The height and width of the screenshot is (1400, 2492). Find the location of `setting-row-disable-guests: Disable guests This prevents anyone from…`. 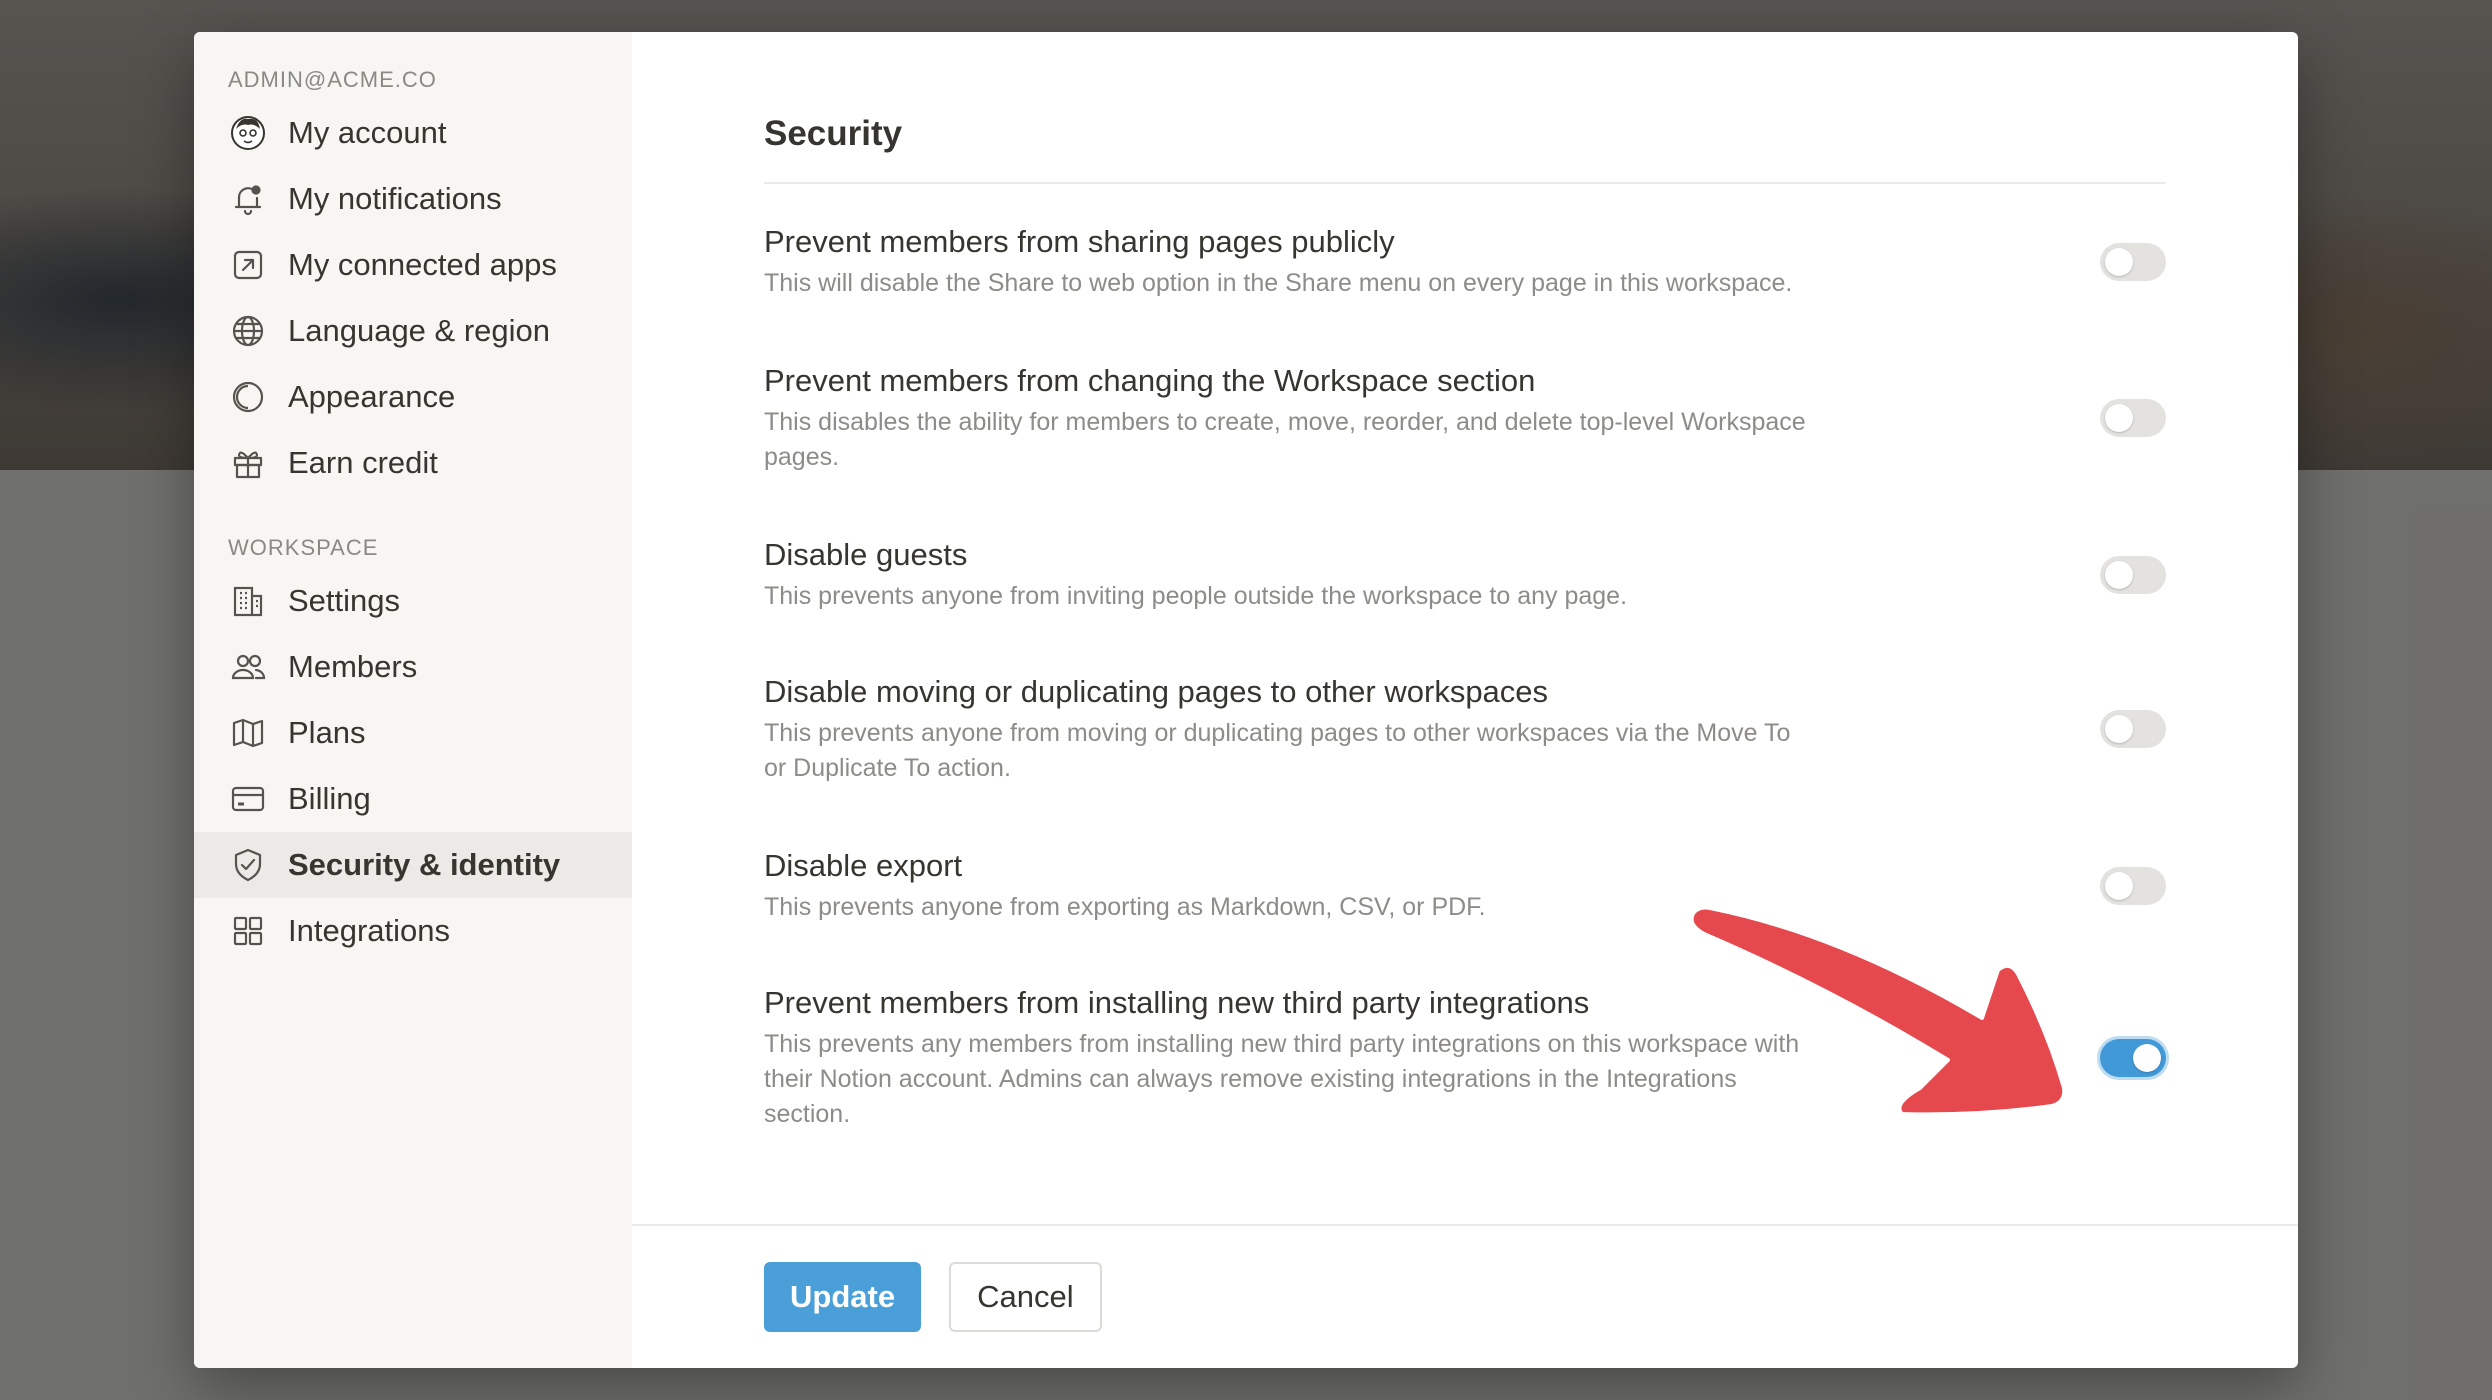

setting-row-disable-guests: Disable guests This prevents anyone from… is located at coordinates (1465, 574).